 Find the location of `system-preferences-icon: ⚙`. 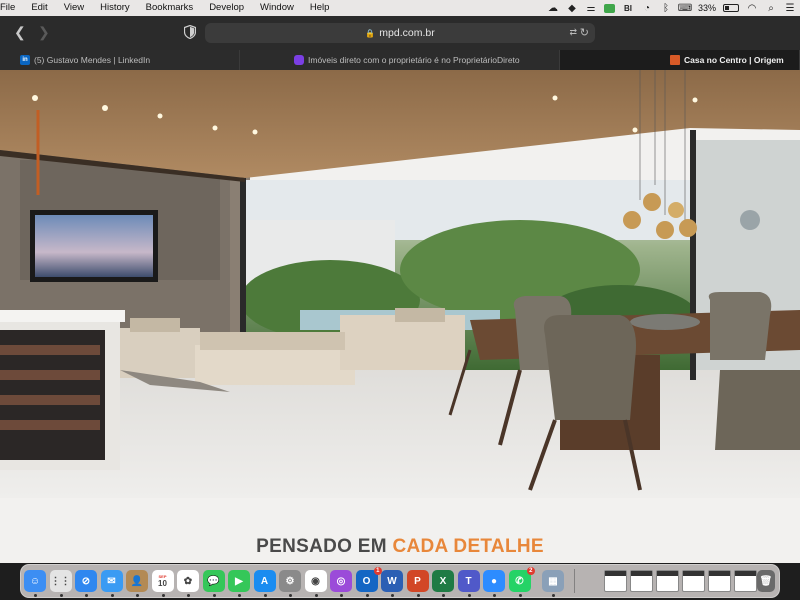

system-preferences-icon: ⚙ is located at coordinates (290, 581).